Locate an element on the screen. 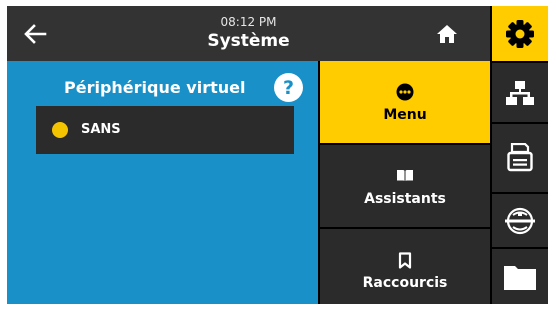 The width and height of the screenshot is (556, 310). help-icon: ? is located at coordinates (288, 87).